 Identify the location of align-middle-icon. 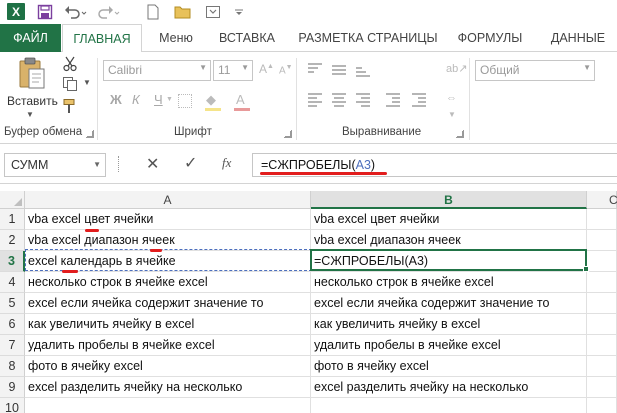
(339, 69).